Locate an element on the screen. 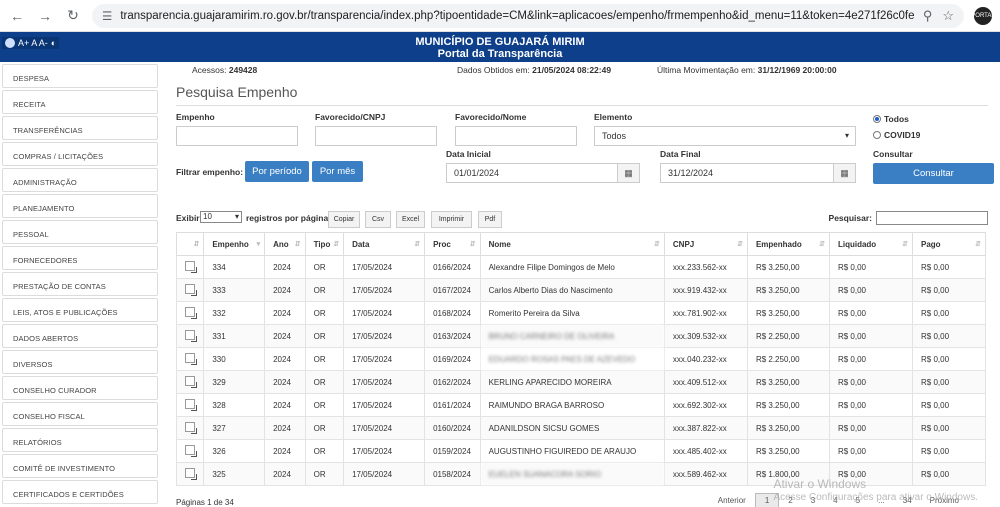 This screenshot has height=507, width=1000. contrast-icon: ◐ is located at coordinates (53, 43).